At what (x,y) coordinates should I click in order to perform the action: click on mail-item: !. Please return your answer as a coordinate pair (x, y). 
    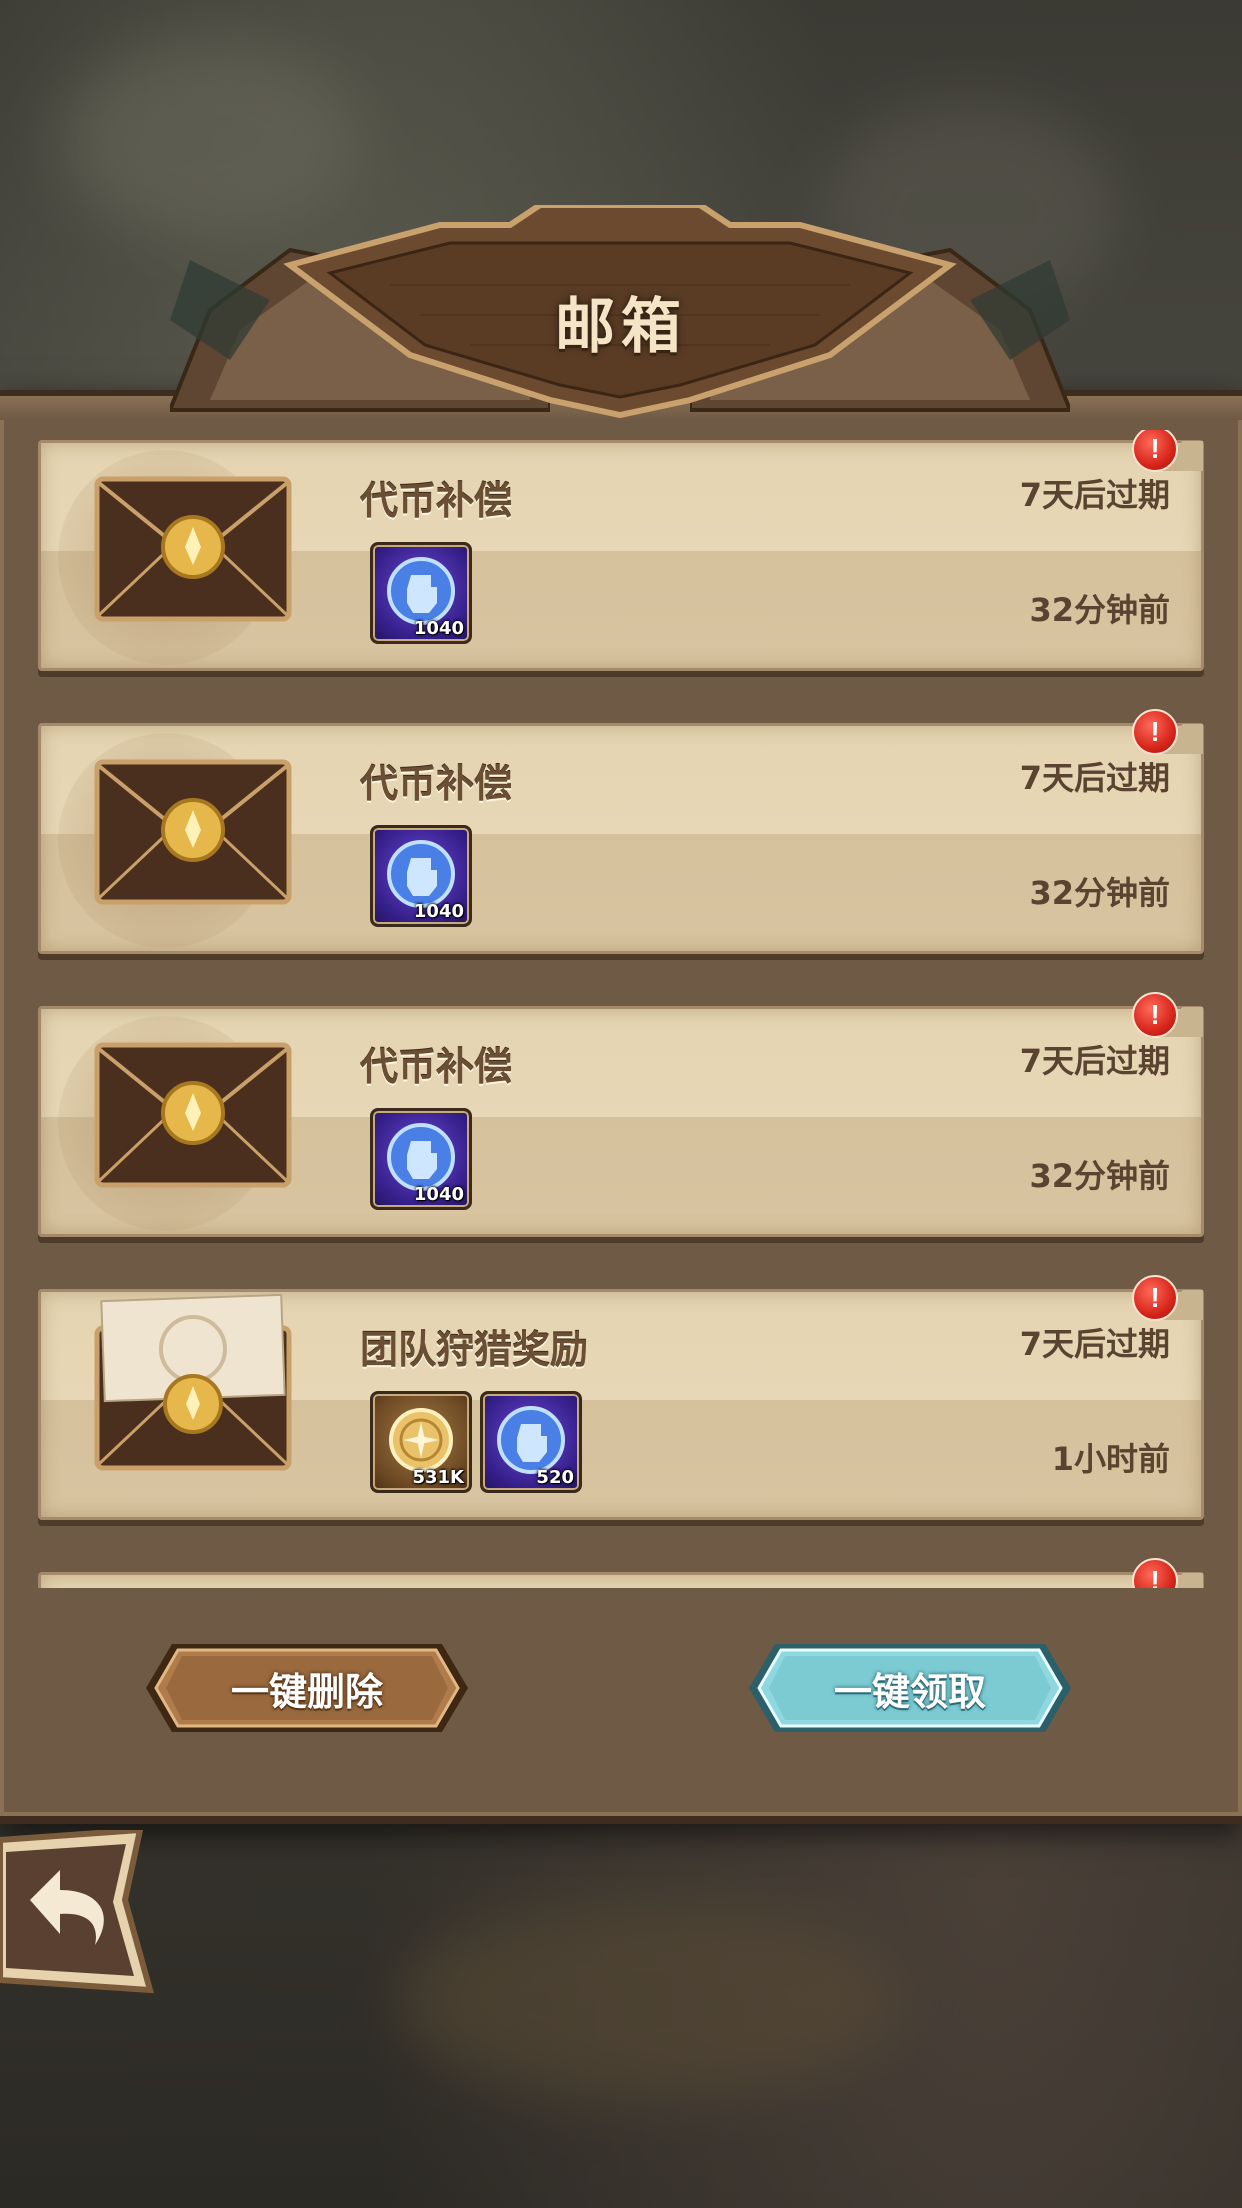
    Looking at the image, I should click on (621, 1573).